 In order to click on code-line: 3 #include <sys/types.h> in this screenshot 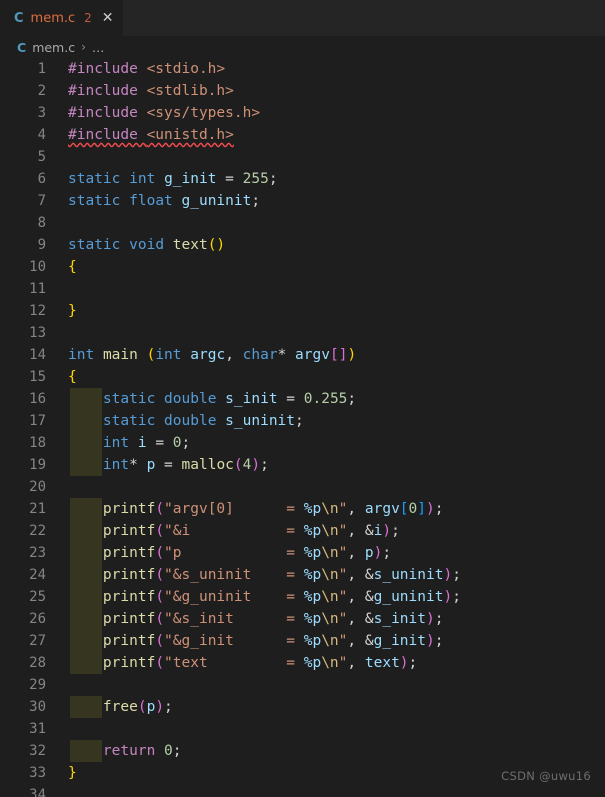, I will do `click(302, 113)`.